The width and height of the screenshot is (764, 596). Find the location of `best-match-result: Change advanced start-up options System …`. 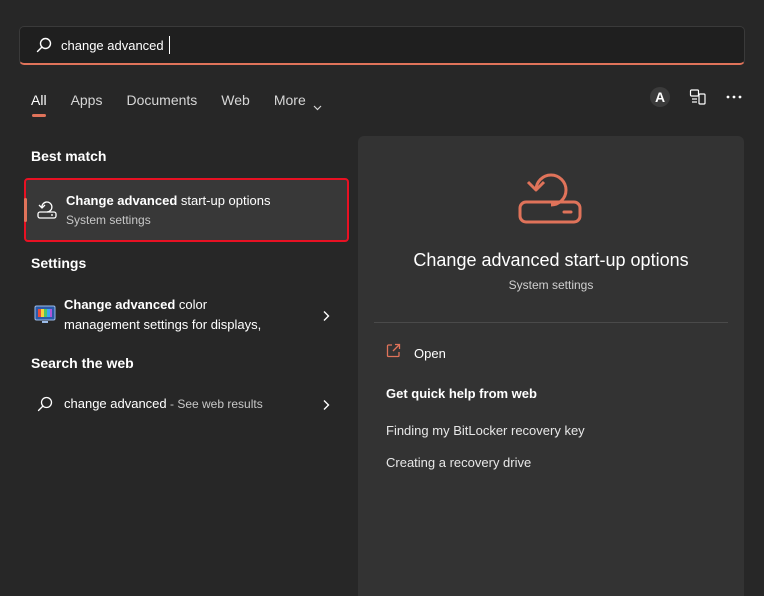

best-match-result: Change advanced start-up options System … is located at coordinates (186, 210).